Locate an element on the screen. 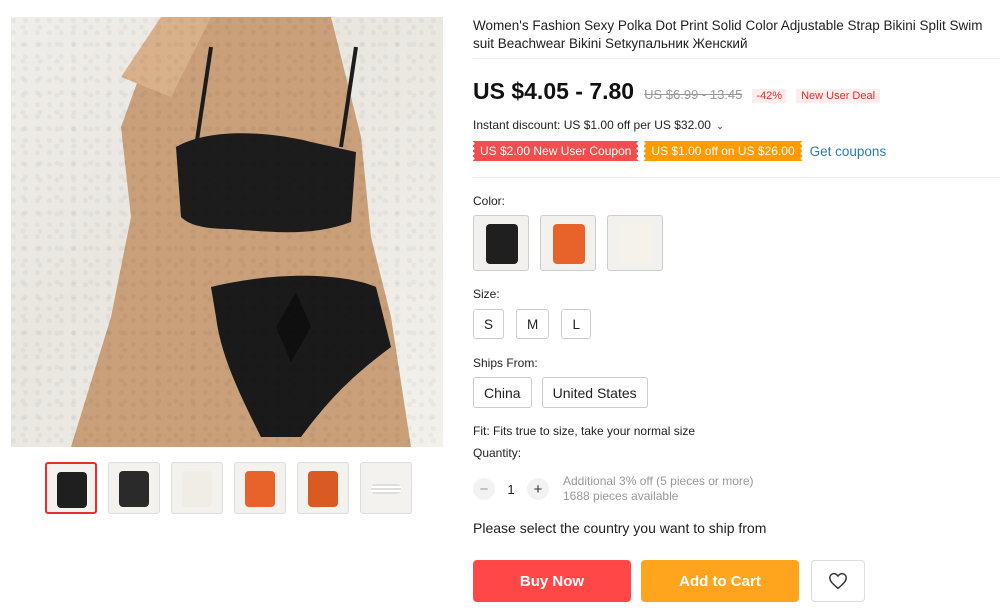 The image size is (1000, 616). color-option-orange is located at coordinates (568, 243).